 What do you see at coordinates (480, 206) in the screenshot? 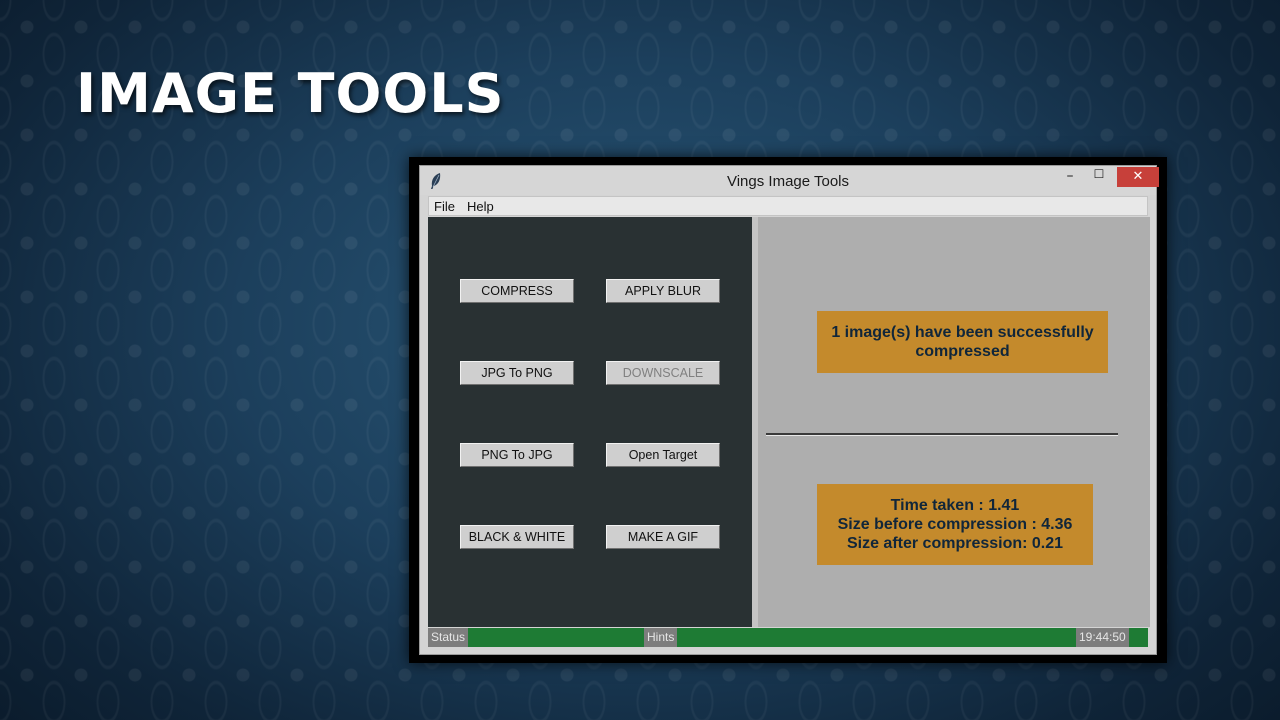
I see `menu-help: Help` at bounding box center [480, 206].